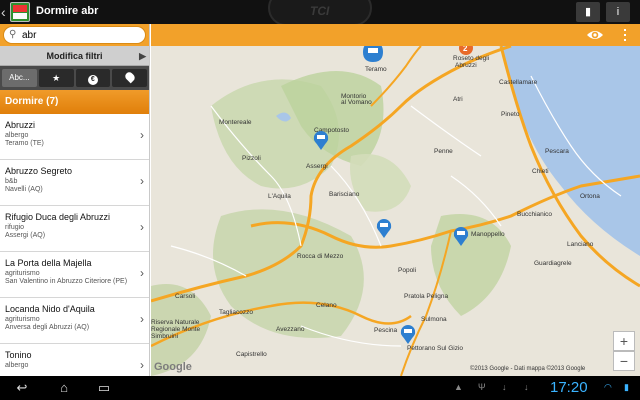 The width and height of the screenshot is (640, 400). I want to click on item-type: rifugio, so click(15, 227).